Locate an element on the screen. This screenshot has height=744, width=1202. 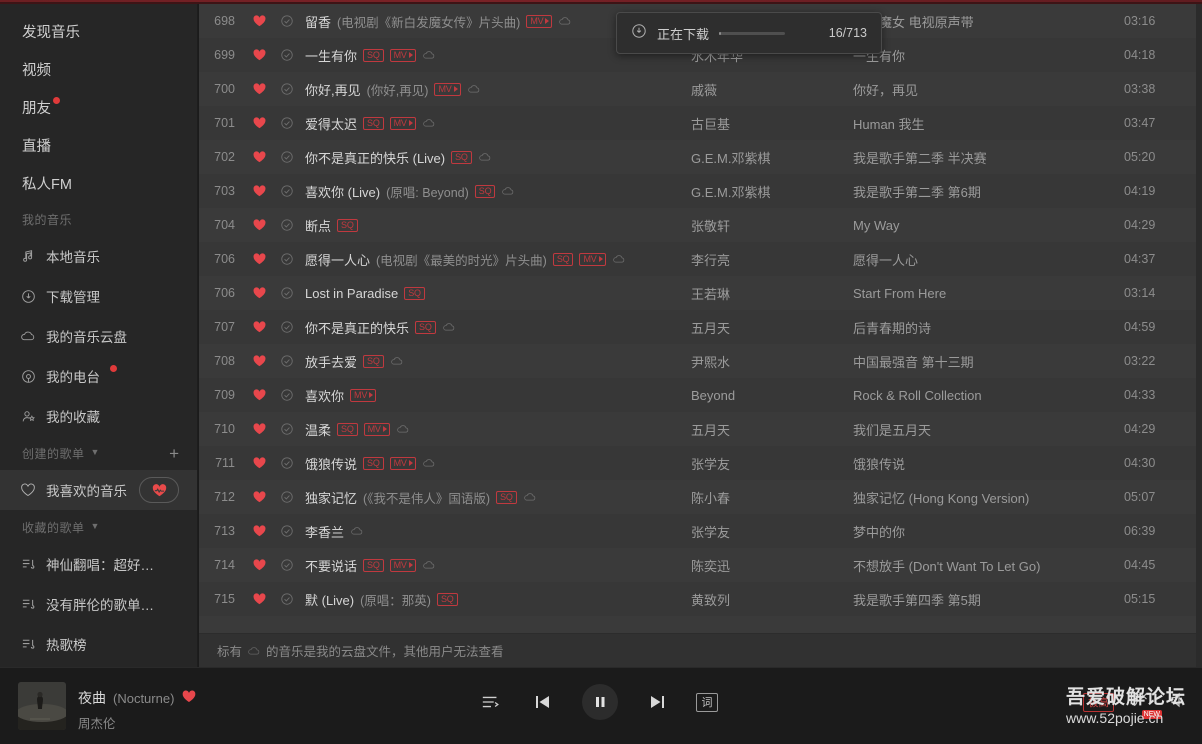
table-row: 706 愿得一人心 (电视剧《最美的时光》片头曲) SQ MV 李行亮 愿得一人心 04:37 is located at coordinates (700, 259).